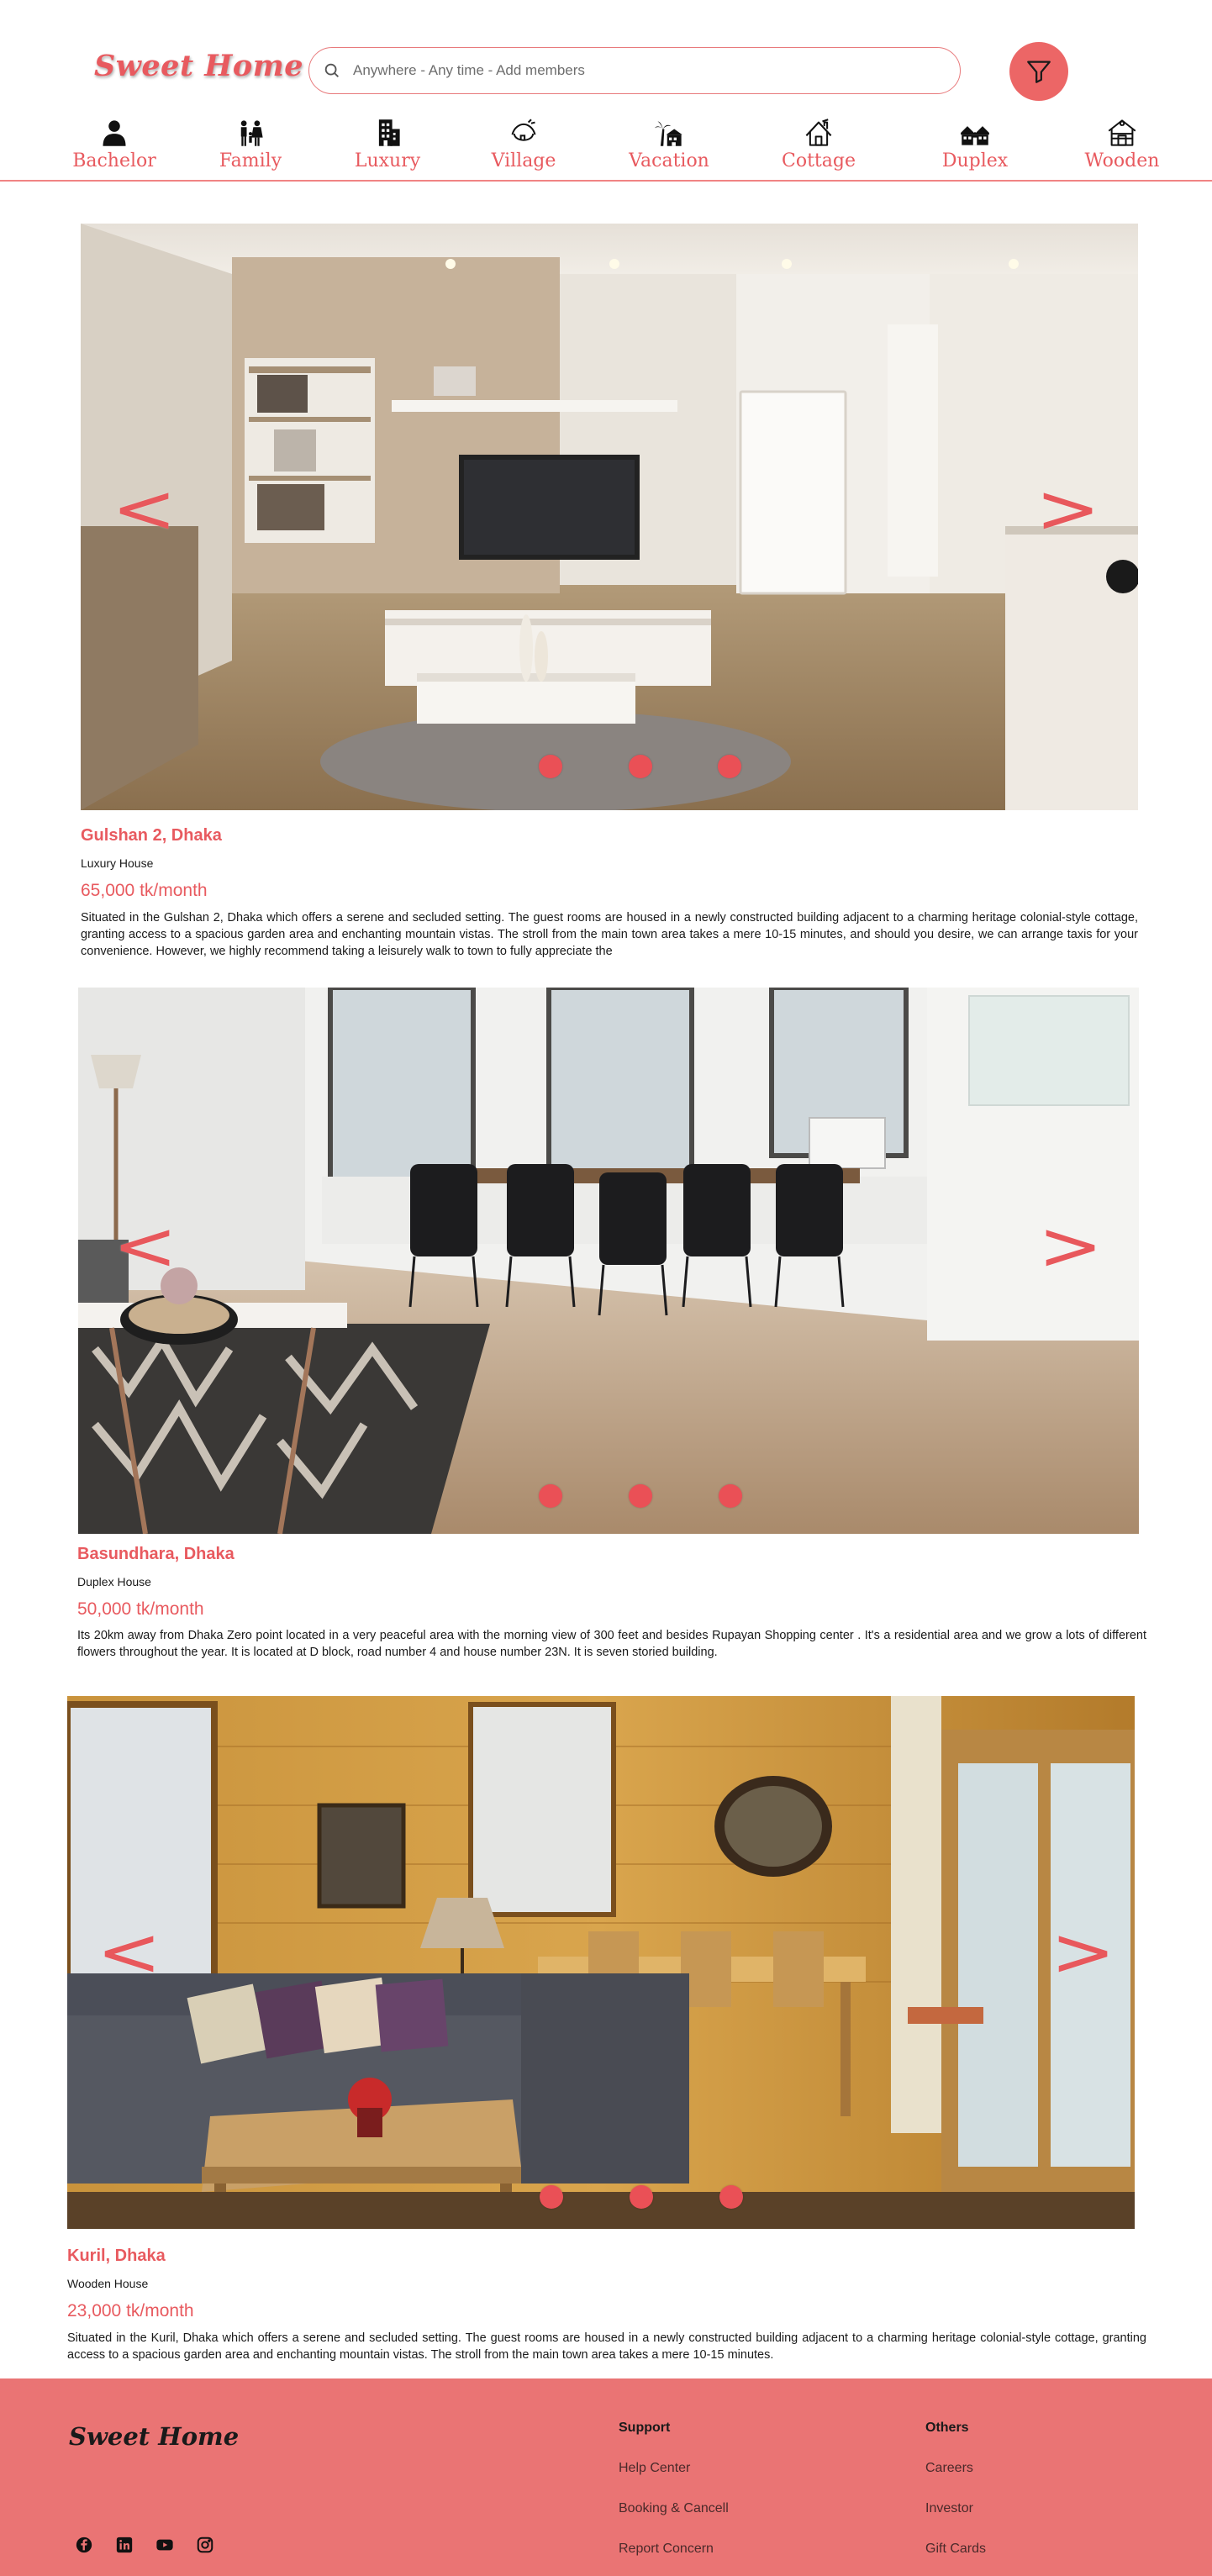  I want to click on listing-price: 65,000 tk/month, so click(144, 890).